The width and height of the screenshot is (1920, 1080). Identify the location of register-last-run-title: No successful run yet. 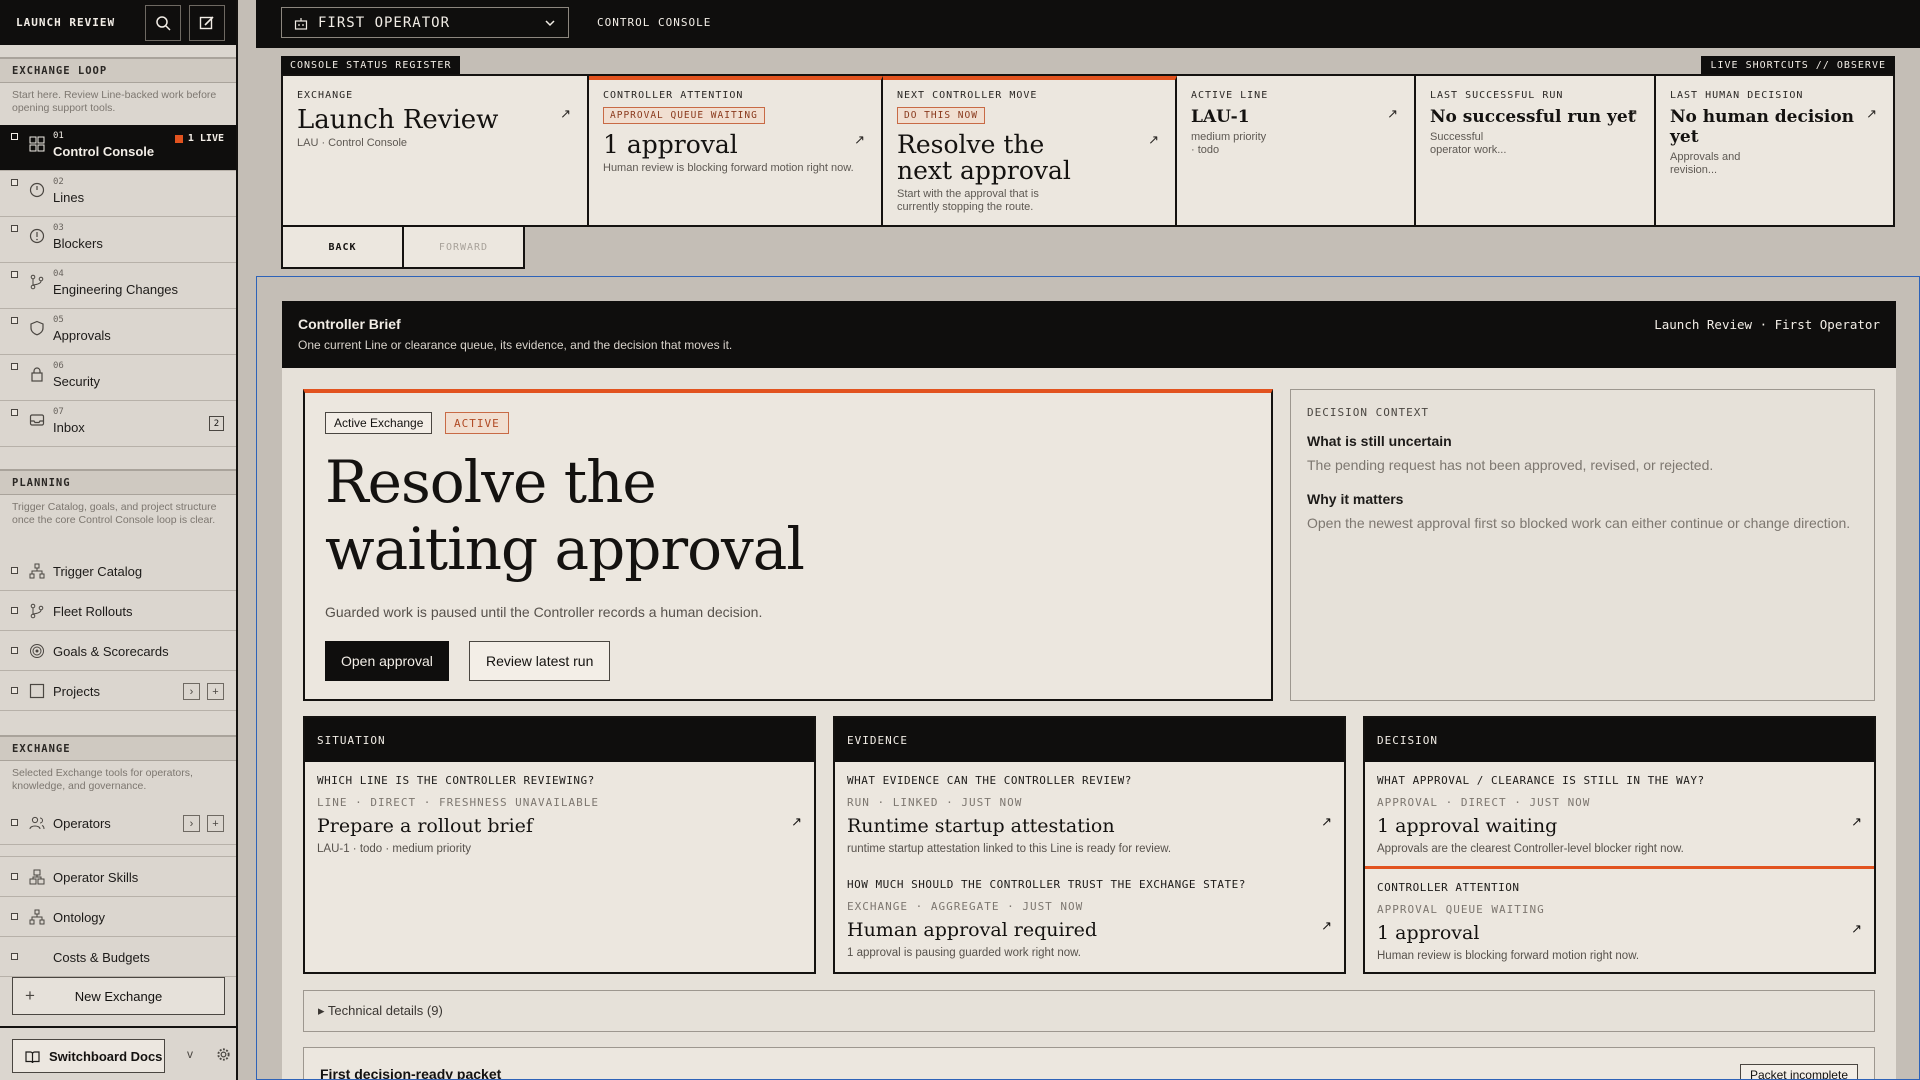
(1533, 117).